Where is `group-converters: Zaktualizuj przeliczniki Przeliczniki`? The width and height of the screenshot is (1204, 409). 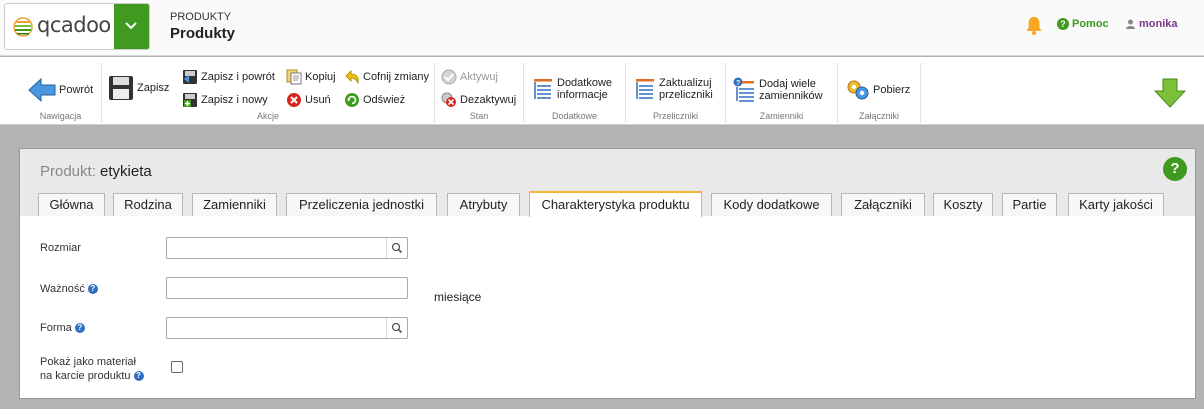
group-converters: Zaktualizuj przeliczniki Przeliczniki is located at coordinates (676, 93).